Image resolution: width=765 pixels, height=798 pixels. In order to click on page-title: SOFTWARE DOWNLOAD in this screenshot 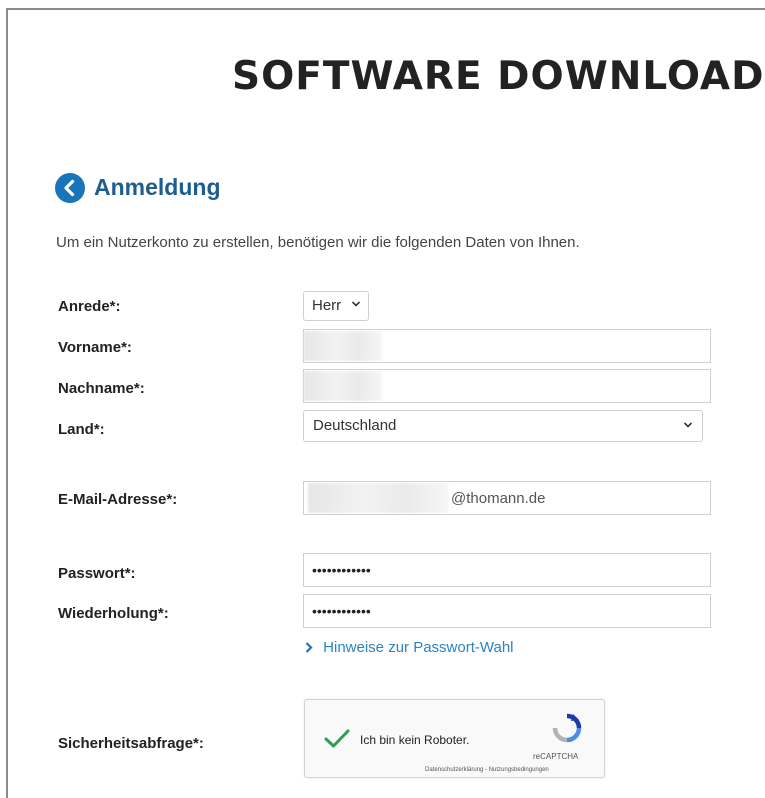, I will do `click(498, 76)`.